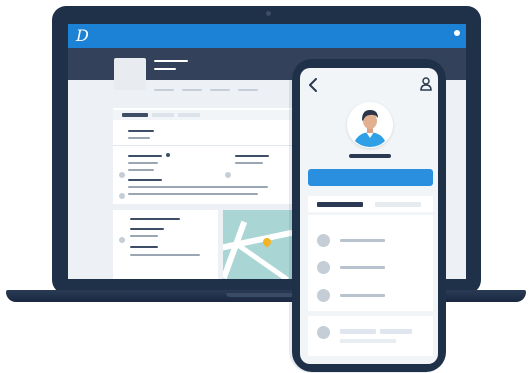 The width and height of the screenshot is (531, 373). What do you see at coordinates (268, 13) in the screenshot?
I see `laptop-camera` at bounding box center [268, 13].